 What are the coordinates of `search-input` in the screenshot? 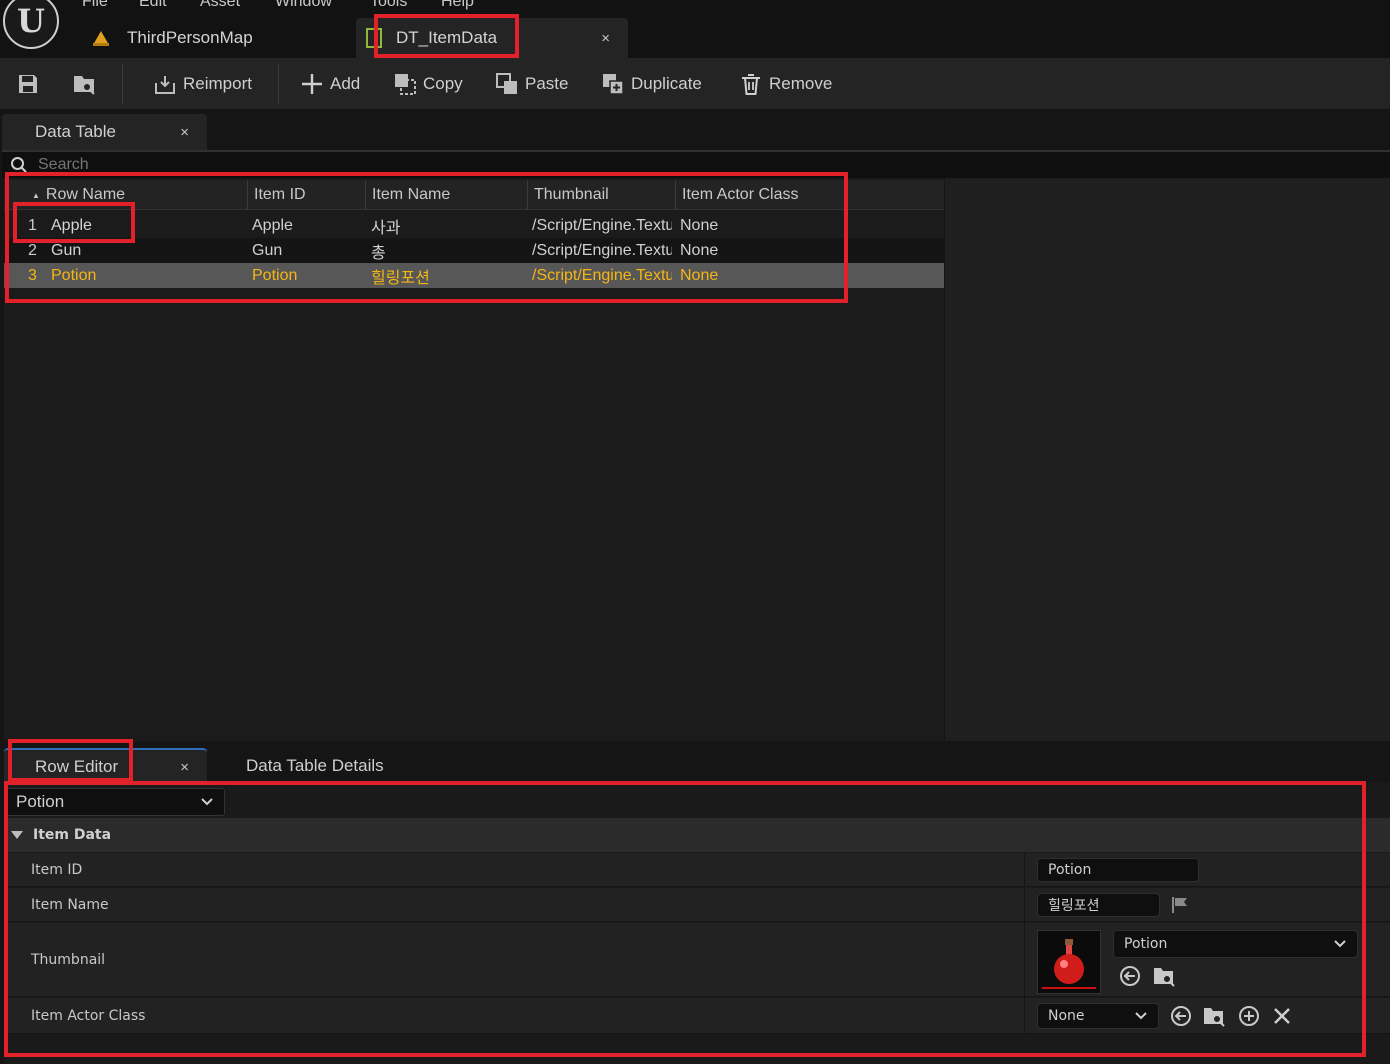 It's located at (238, 165).